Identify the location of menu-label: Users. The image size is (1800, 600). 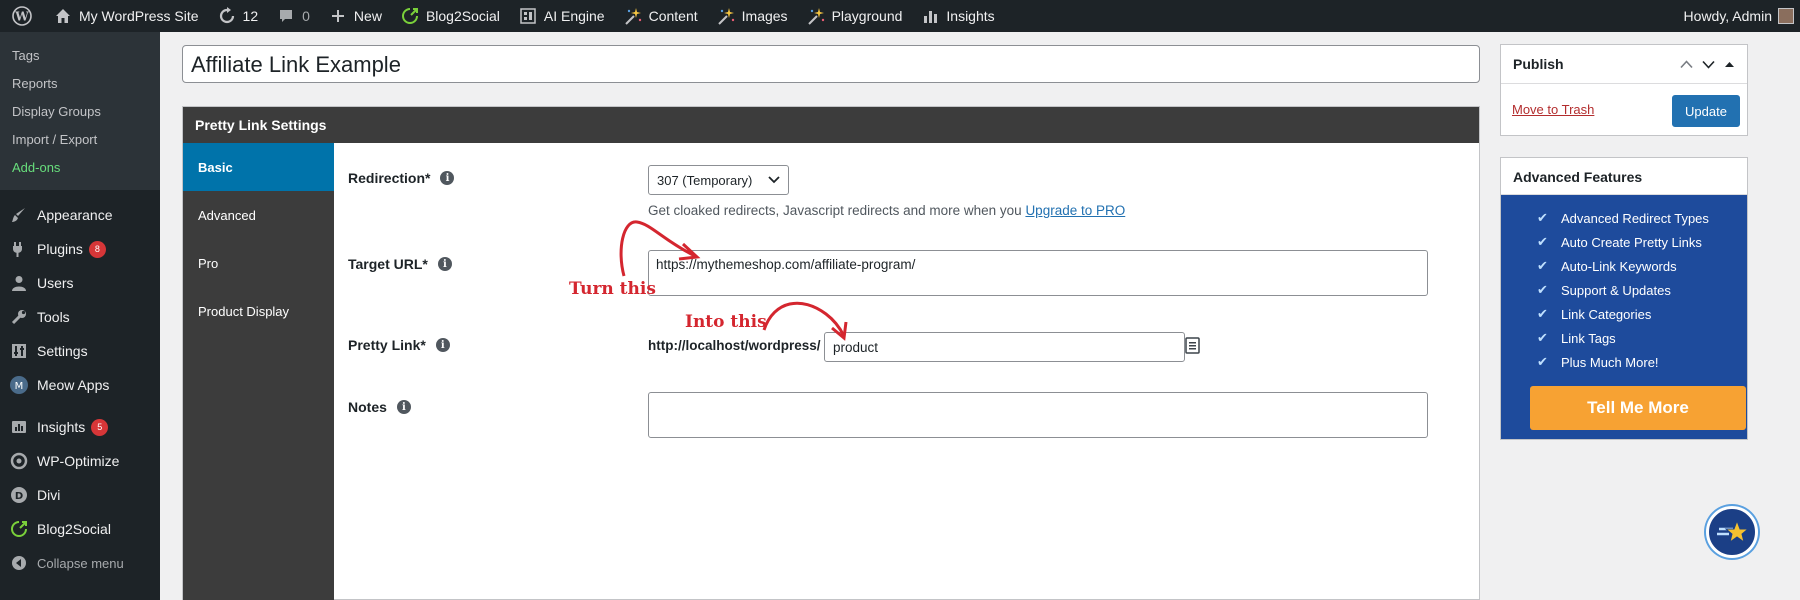
(55, 283).